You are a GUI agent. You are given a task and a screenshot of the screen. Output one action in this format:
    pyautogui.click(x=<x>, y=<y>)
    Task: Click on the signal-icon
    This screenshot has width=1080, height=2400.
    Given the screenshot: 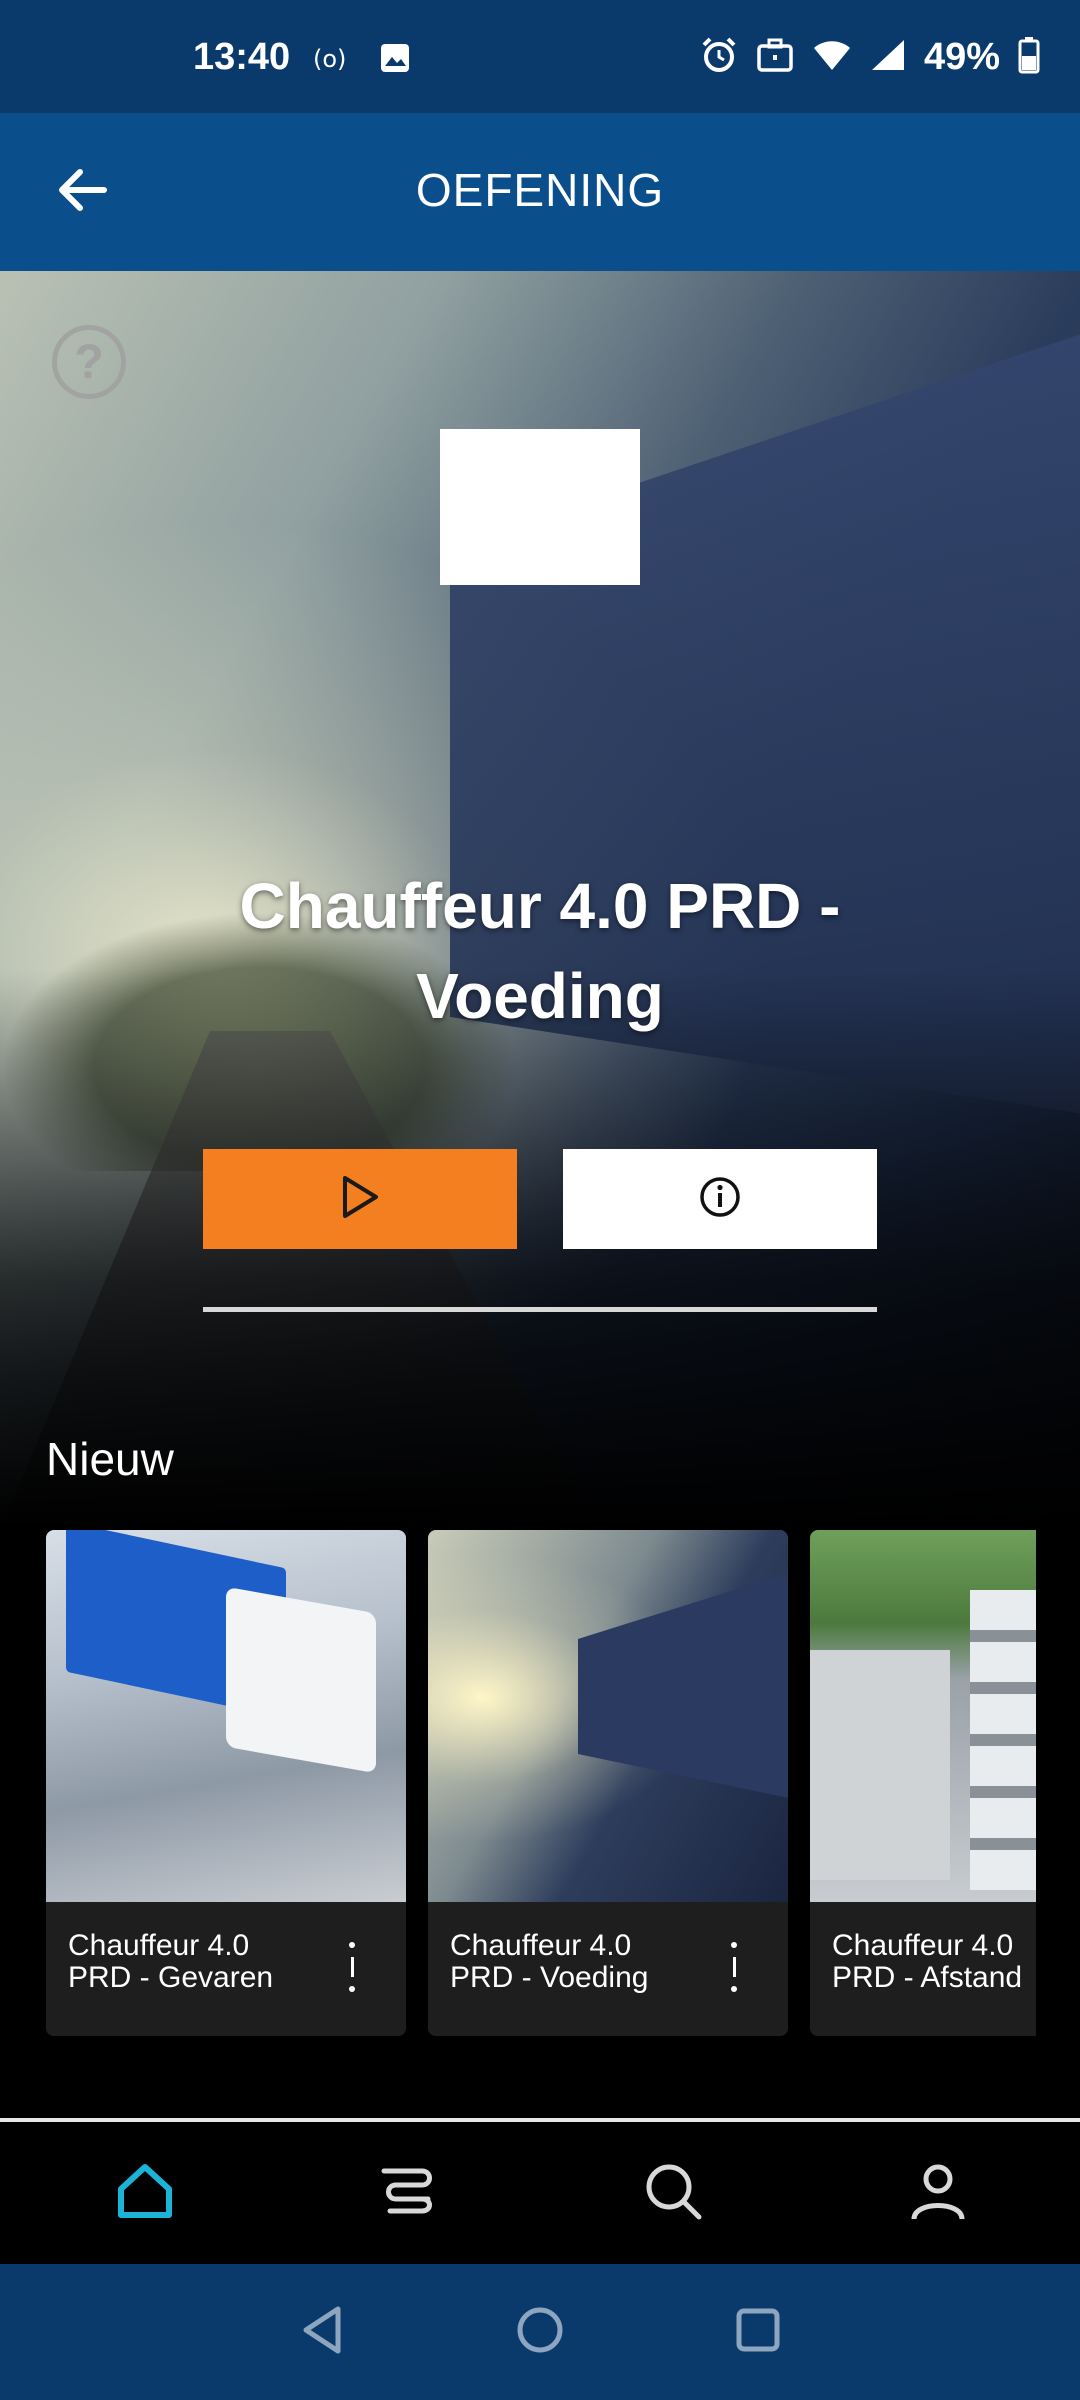 What is the action you would take?
    pyautogui.click(x=888, y=57)
    